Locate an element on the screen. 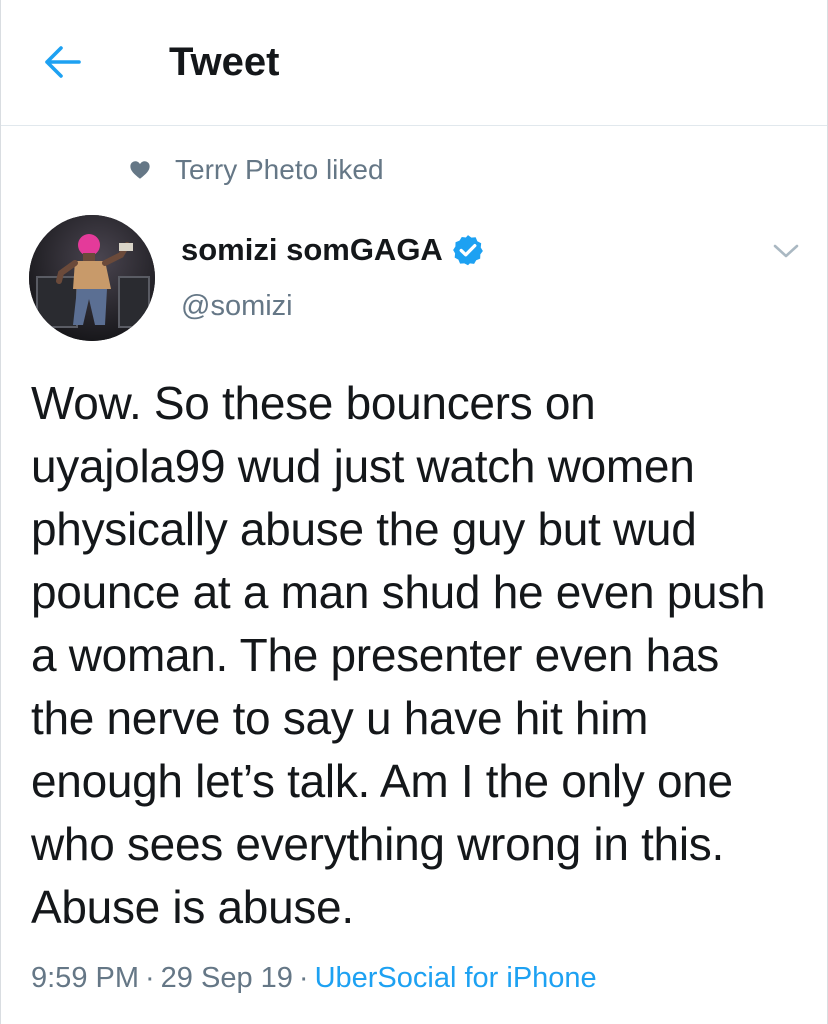 The height and width of the screenshot is (1024, 828). avatar is located at coordinates (92, 278).